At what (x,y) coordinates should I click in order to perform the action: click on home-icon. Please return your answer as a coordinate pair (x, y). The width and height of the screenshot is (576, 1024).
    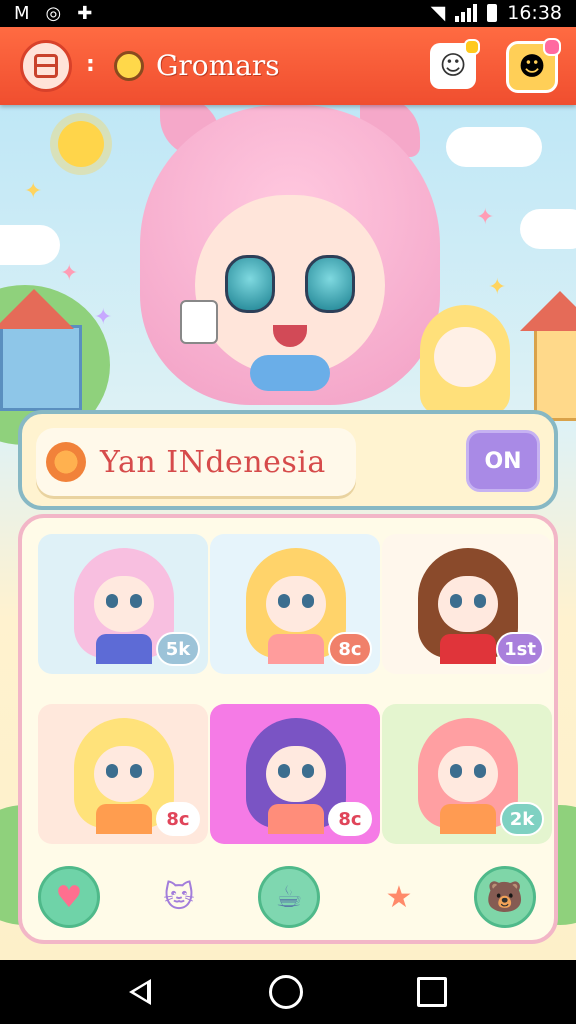
    Looking at the image, I should click on (286, 992).